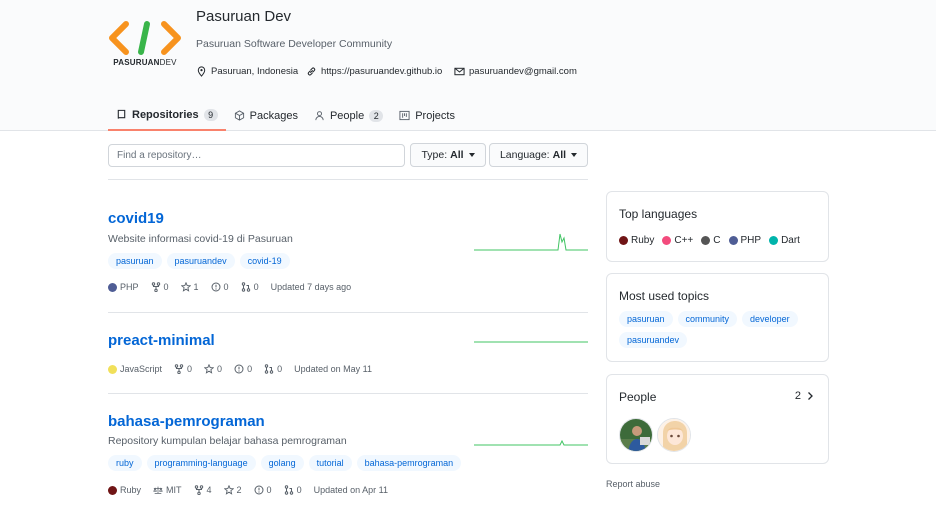 Image resolution: width=936 pixels, height=514 pixels. I want to click on topic-tag: tutorial, so click(330, 463).